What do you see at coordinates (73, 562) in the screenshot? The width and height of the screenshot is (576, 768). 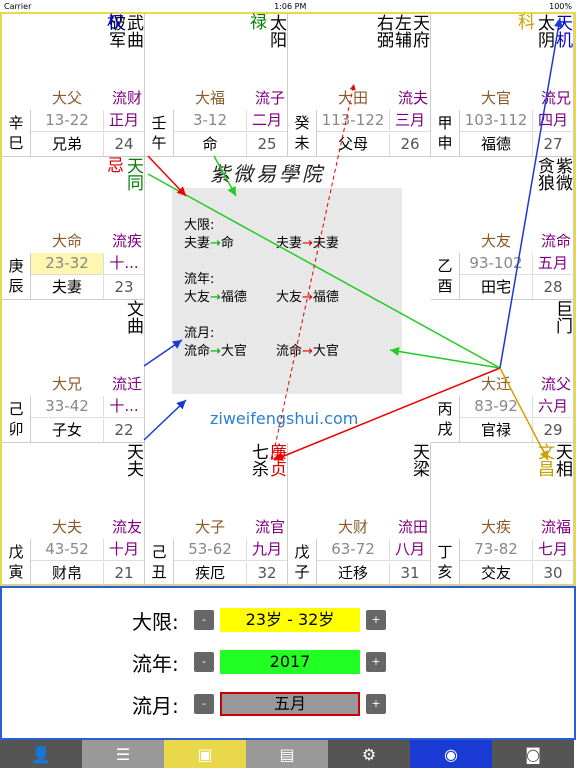 I see `palace-info: 戊寅 43-52 财帛 十月 21` at bounding box center [73, 562].